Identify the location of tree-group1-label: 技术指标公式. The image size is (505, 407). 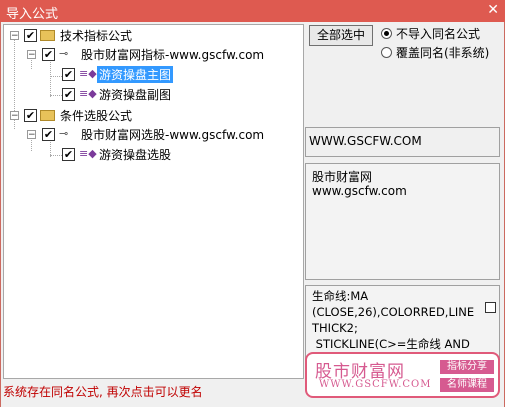
(96, 35).